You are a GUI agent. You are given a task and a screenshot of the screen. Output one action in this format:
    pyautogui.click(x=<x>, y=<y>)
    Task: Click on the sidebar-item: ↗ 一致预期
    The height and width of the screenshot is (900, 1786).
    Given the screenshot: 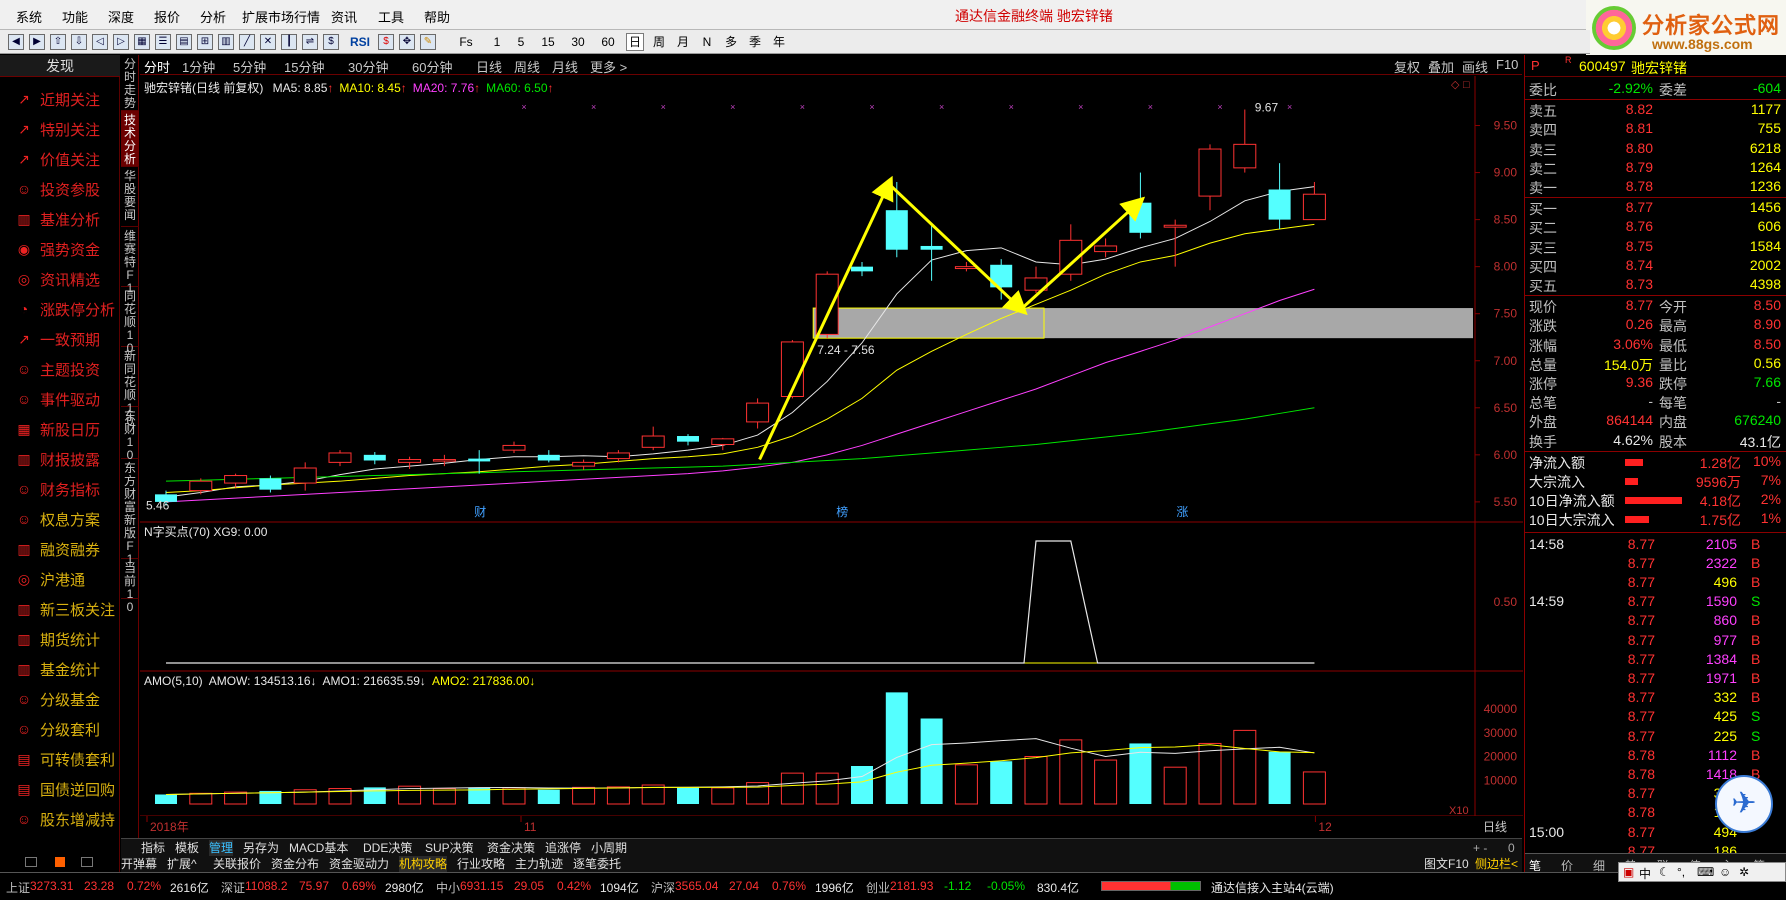 What is the action you would take?
    pyautogui.click(x=60, y=338)
    